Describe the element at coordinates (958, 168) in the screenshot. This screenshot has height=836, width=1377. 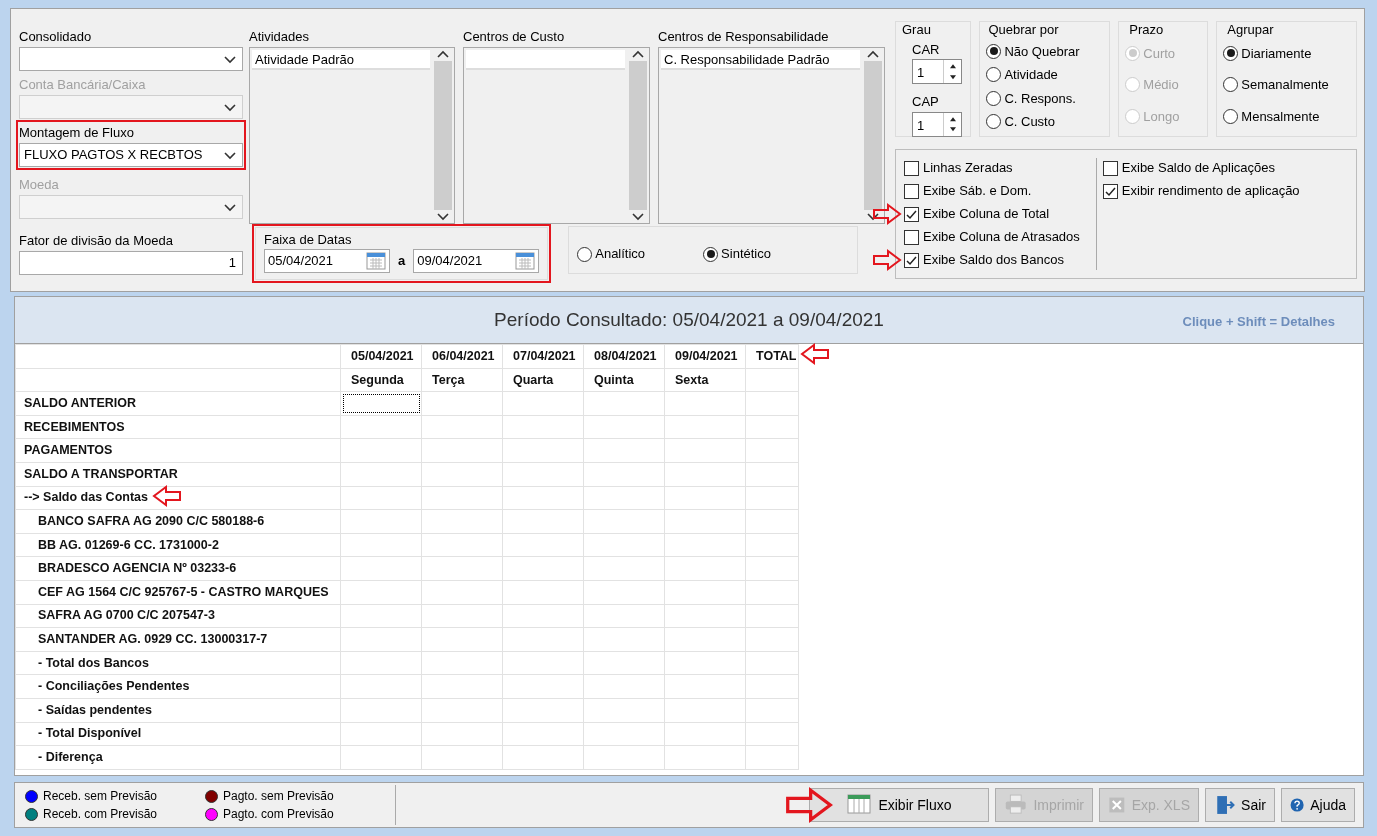
I see `checkbox: Linhas Zeradas` at that location.